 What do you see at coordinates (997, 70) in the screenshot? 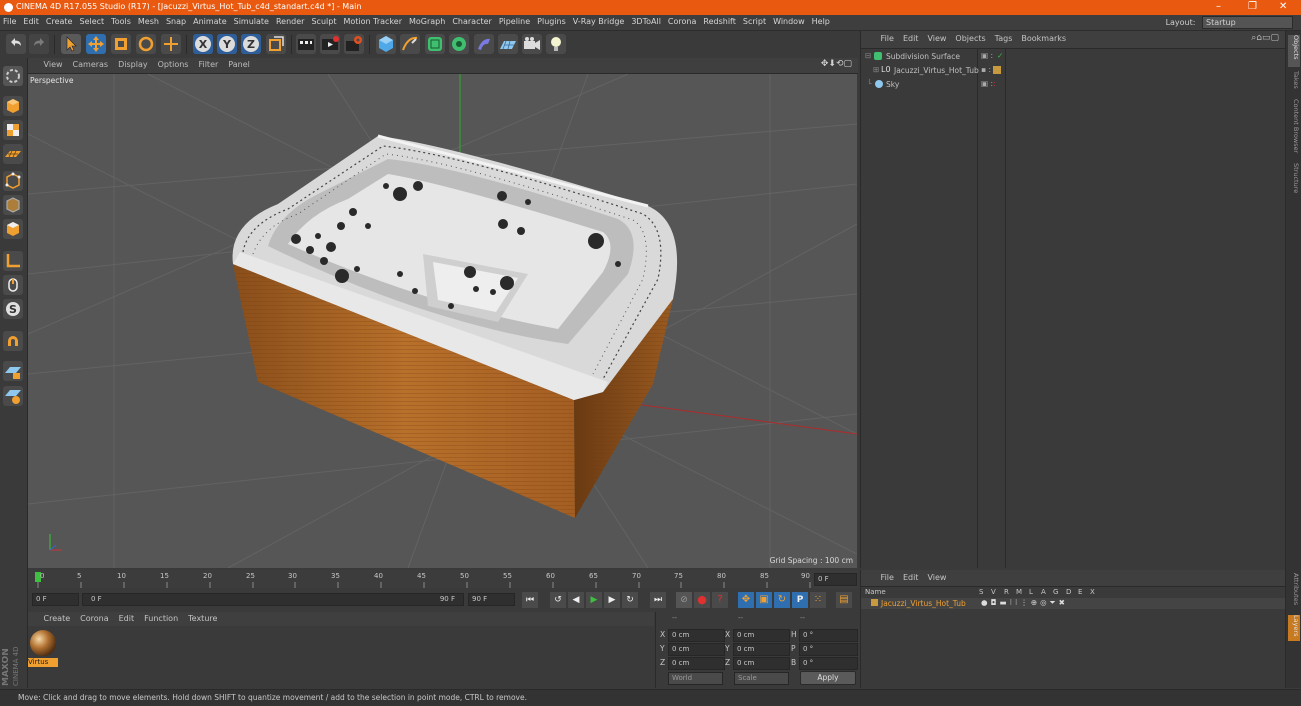
I see `material-tag-icon` at bounding box center [997, 70].